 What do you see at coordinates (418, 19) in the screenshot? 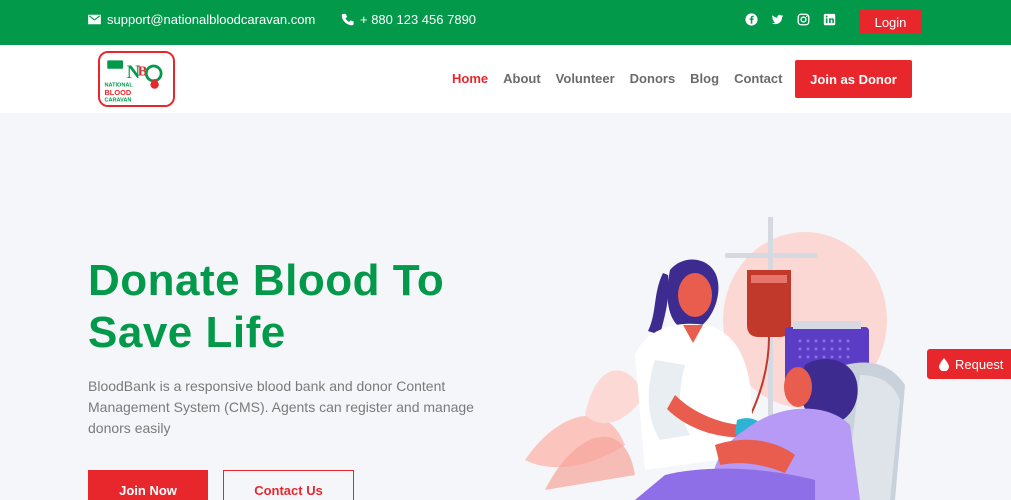
I see `phone-text: + 880 123 456 7890` at bounding box center [418, 19].